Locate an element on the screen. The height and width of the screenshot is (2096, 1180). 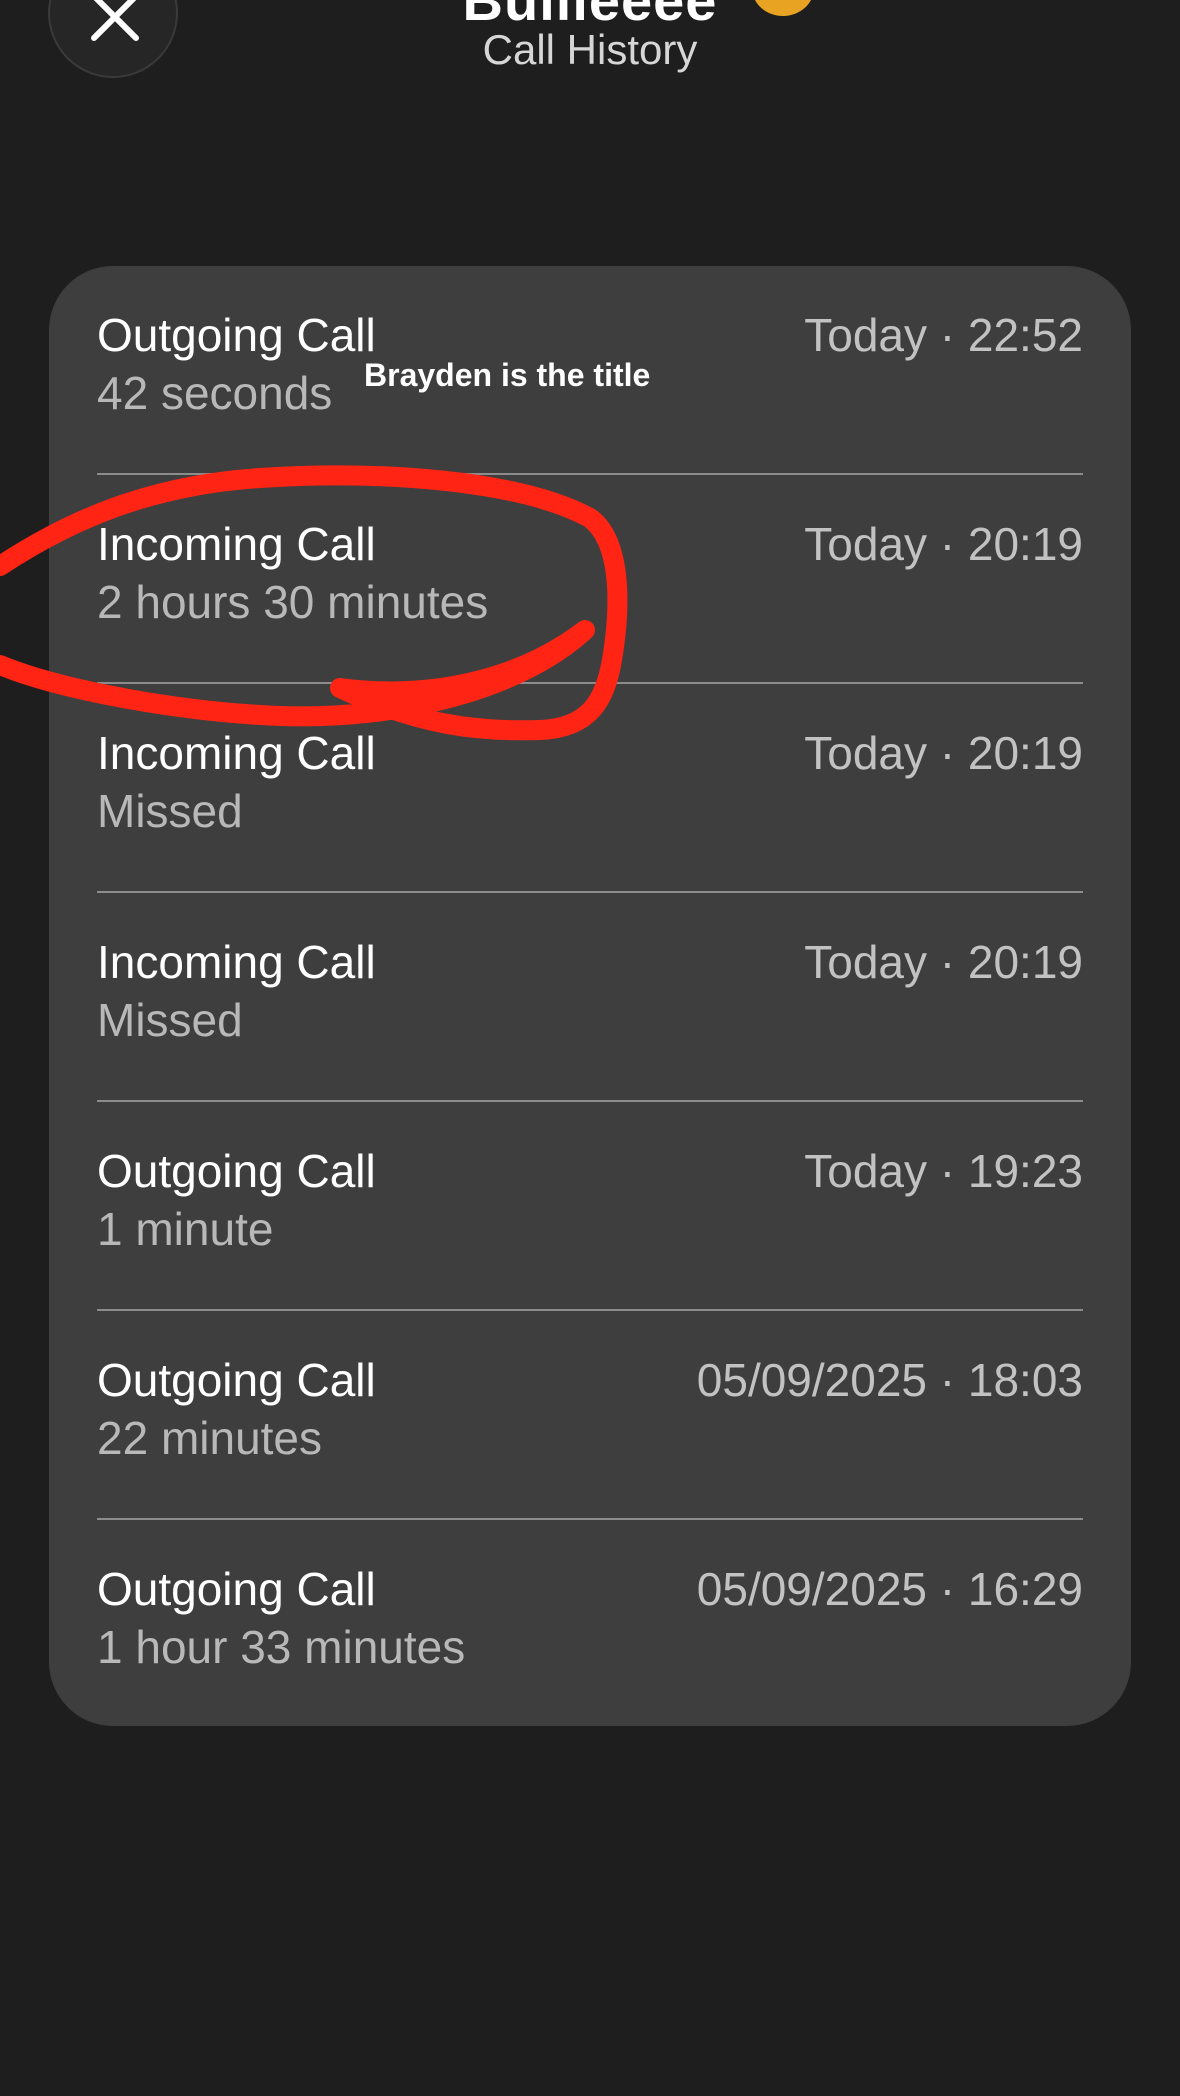
call-duration: 22 minutes is located at coordinates (210, 1438).